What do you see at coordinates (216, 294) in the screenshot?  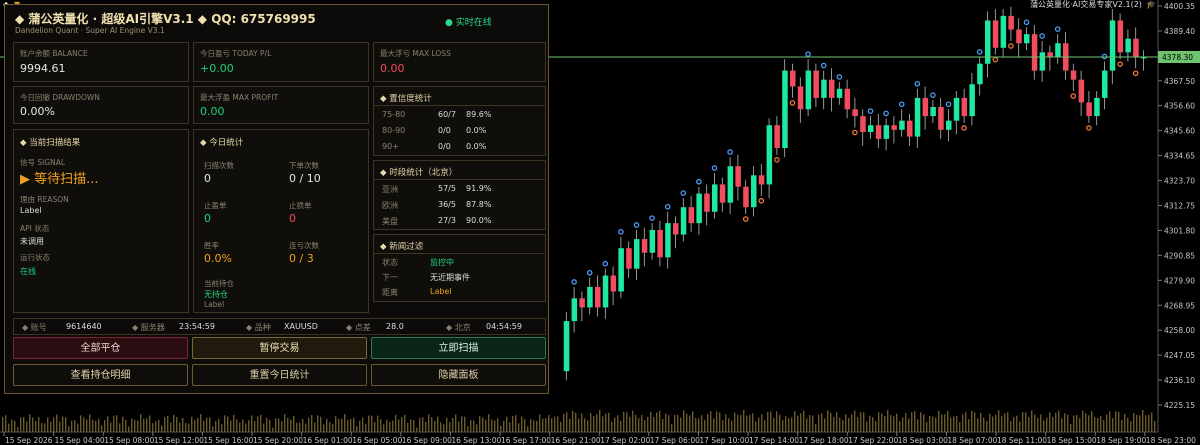 I see `position-value: 无持仓` at bounding box center [216, 294].